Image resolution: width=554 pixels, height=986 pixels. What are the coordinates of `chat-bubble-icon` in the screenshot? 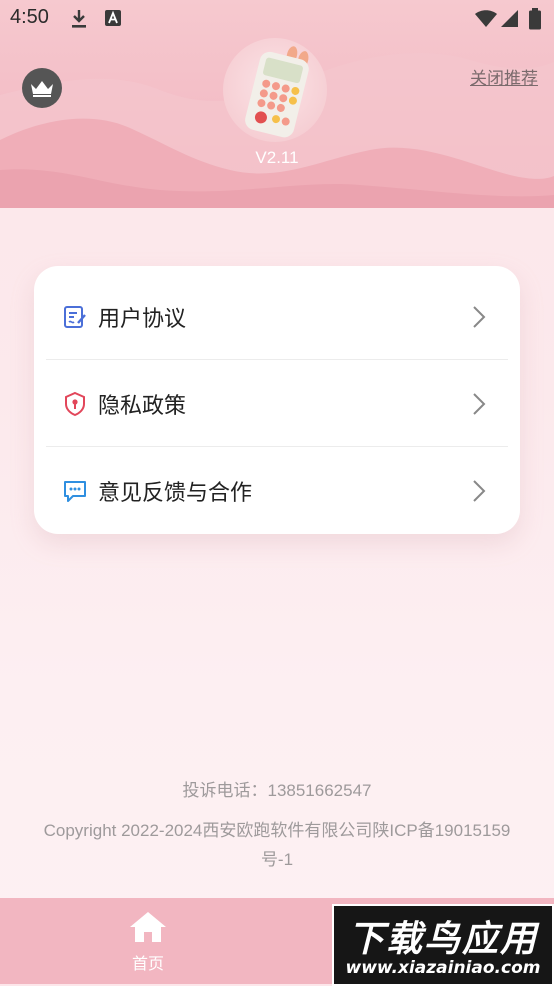 It's located at (75, 491).